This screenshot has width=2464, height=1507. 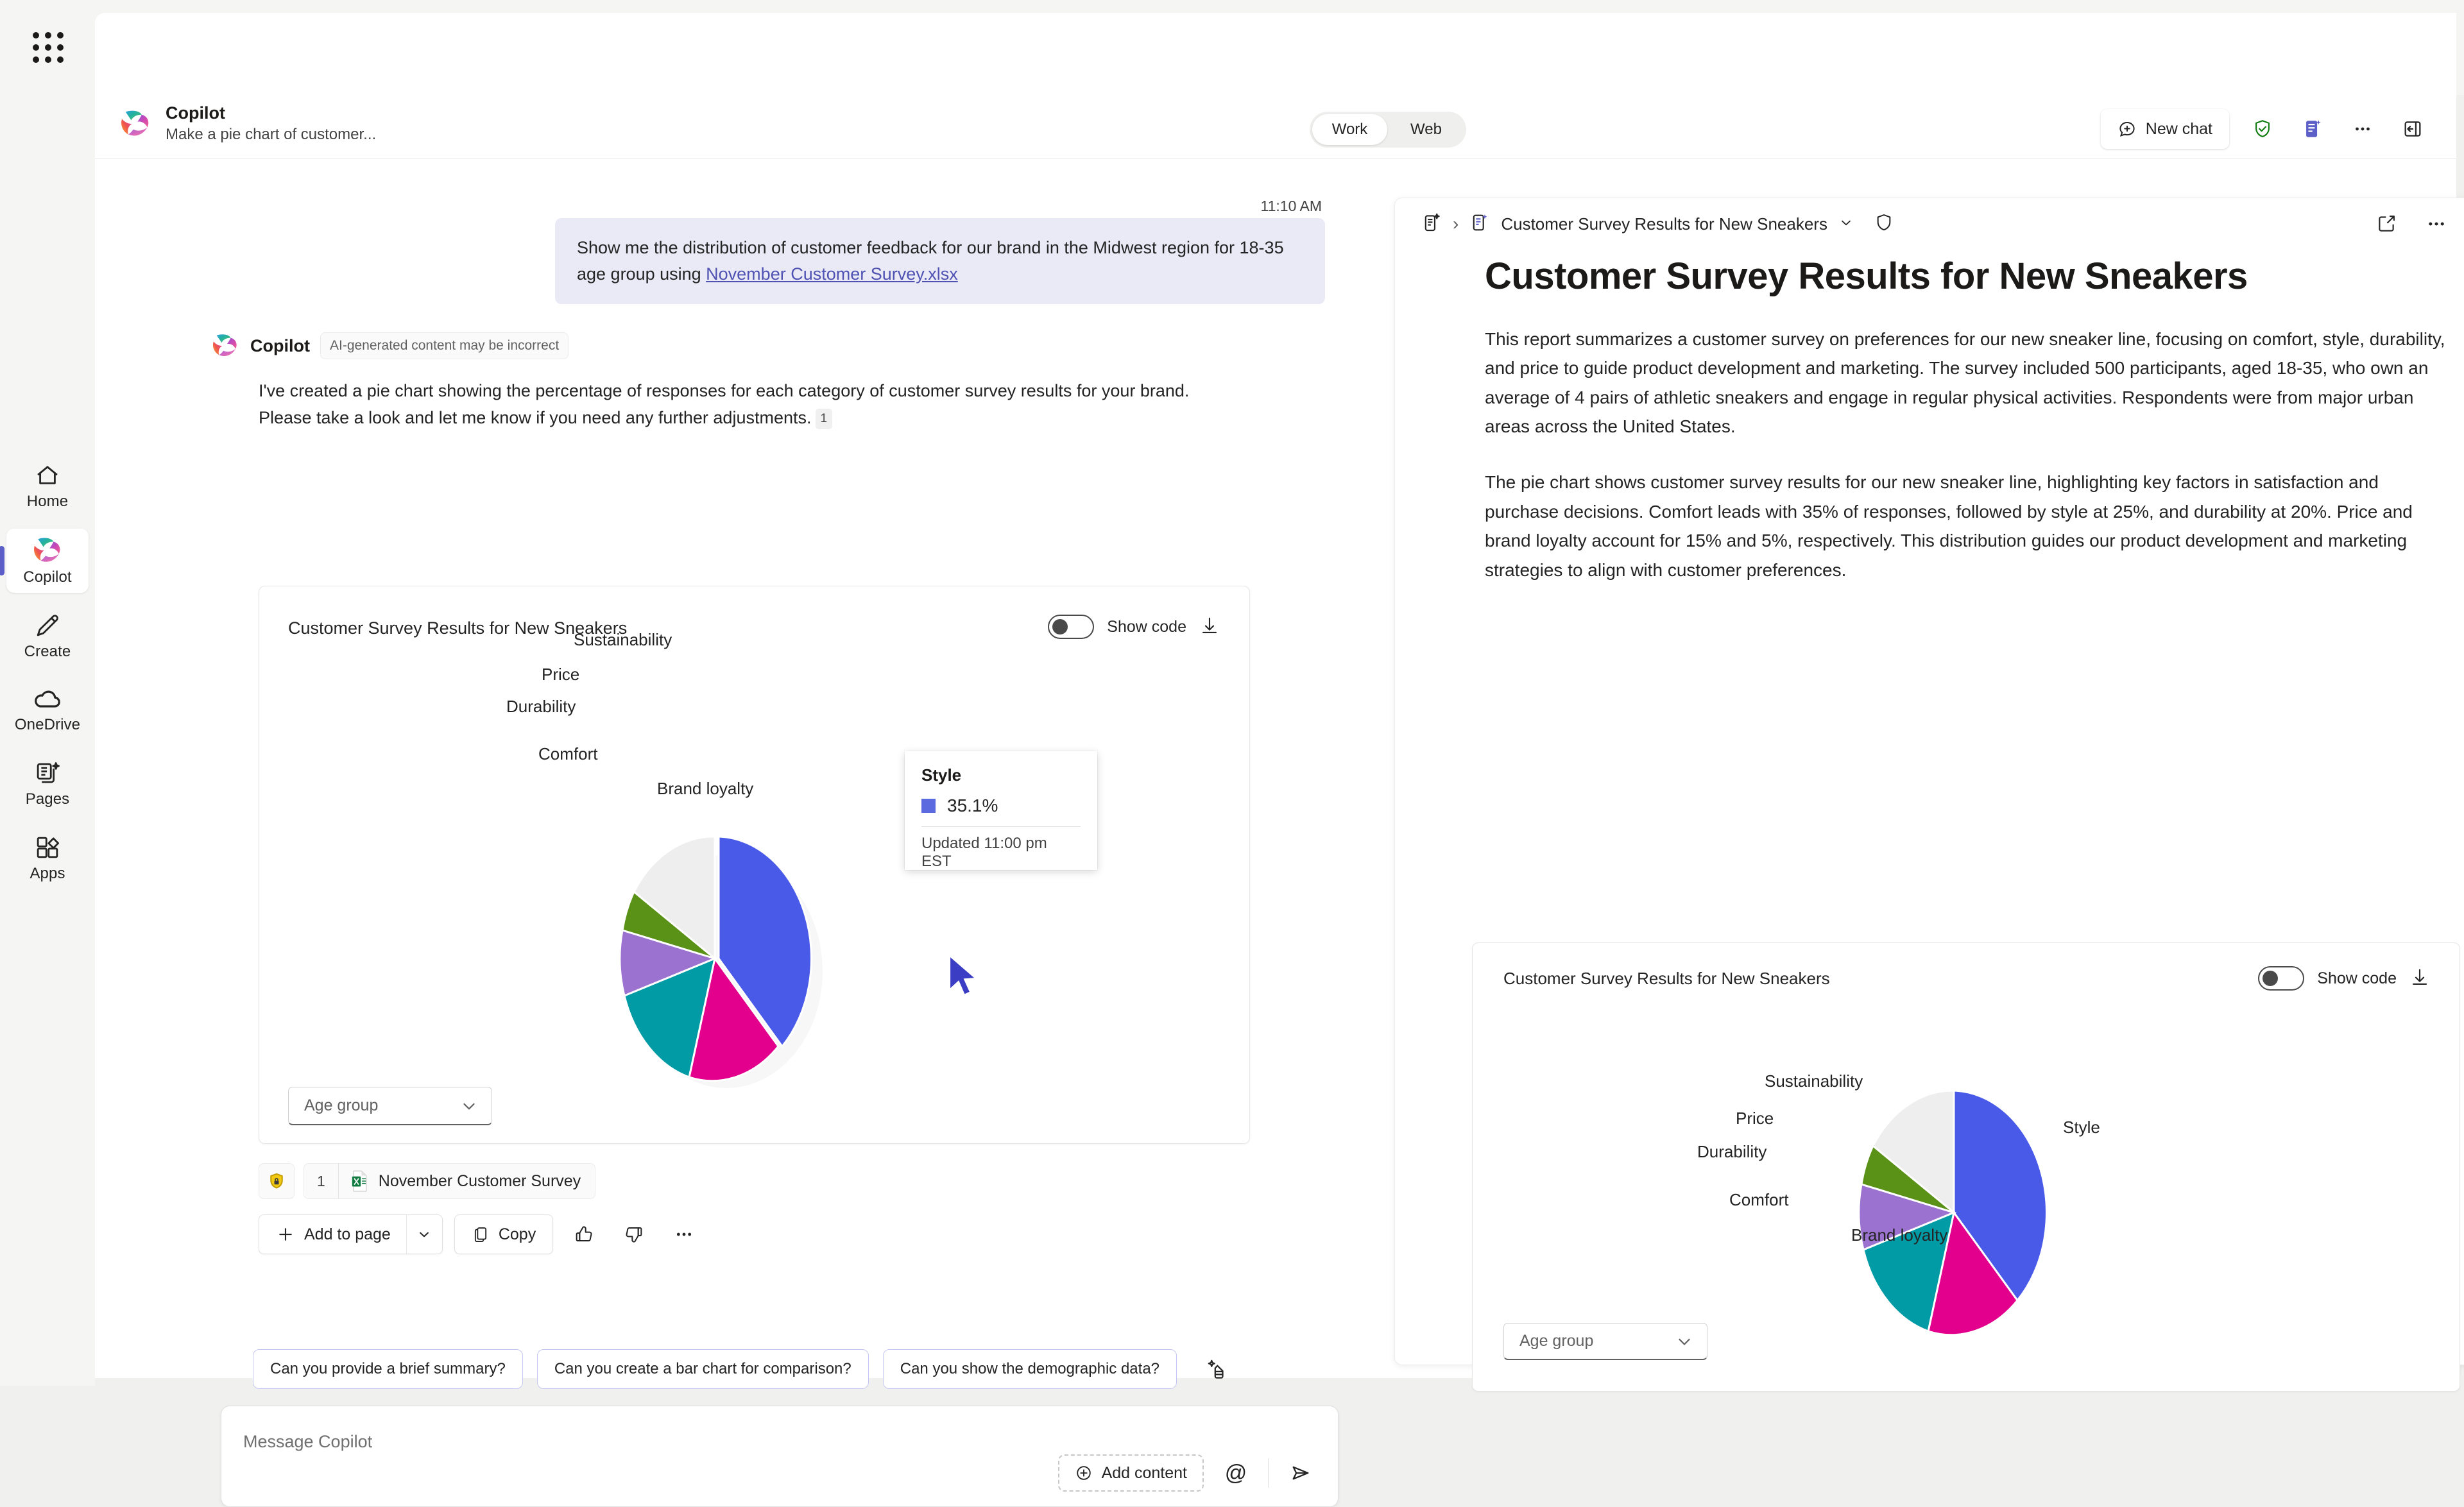 I want to click on add-to-page-main: Add to page, so click(x=341, y=1234).